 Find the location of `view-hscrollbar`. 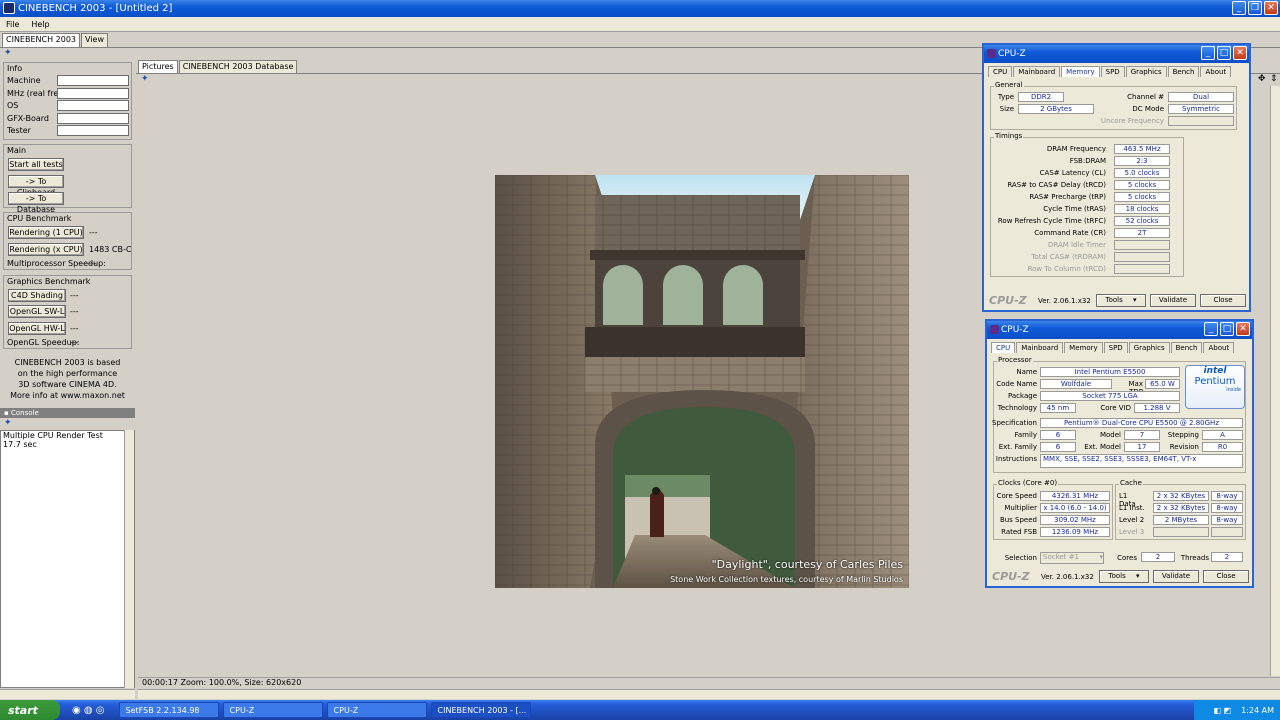

view-hscrollbar is located at coordinates (709, 694).